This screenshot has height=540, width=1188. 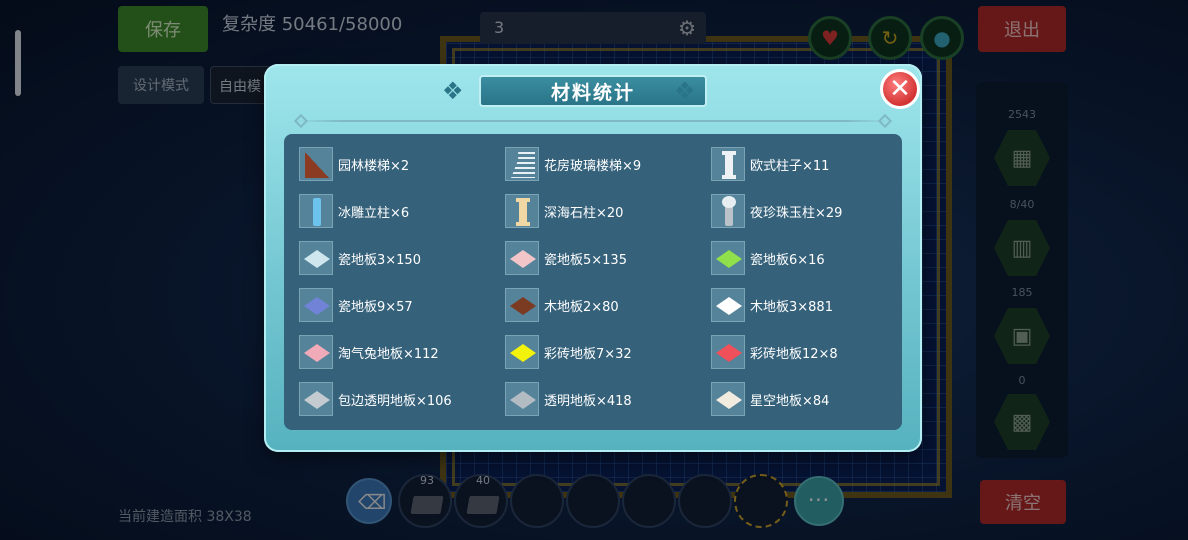 What do you see at coordinates (453, 91) in the screenshot?
I see `title-ornament-left-icon: ❖` at bounding box center [453, 91].